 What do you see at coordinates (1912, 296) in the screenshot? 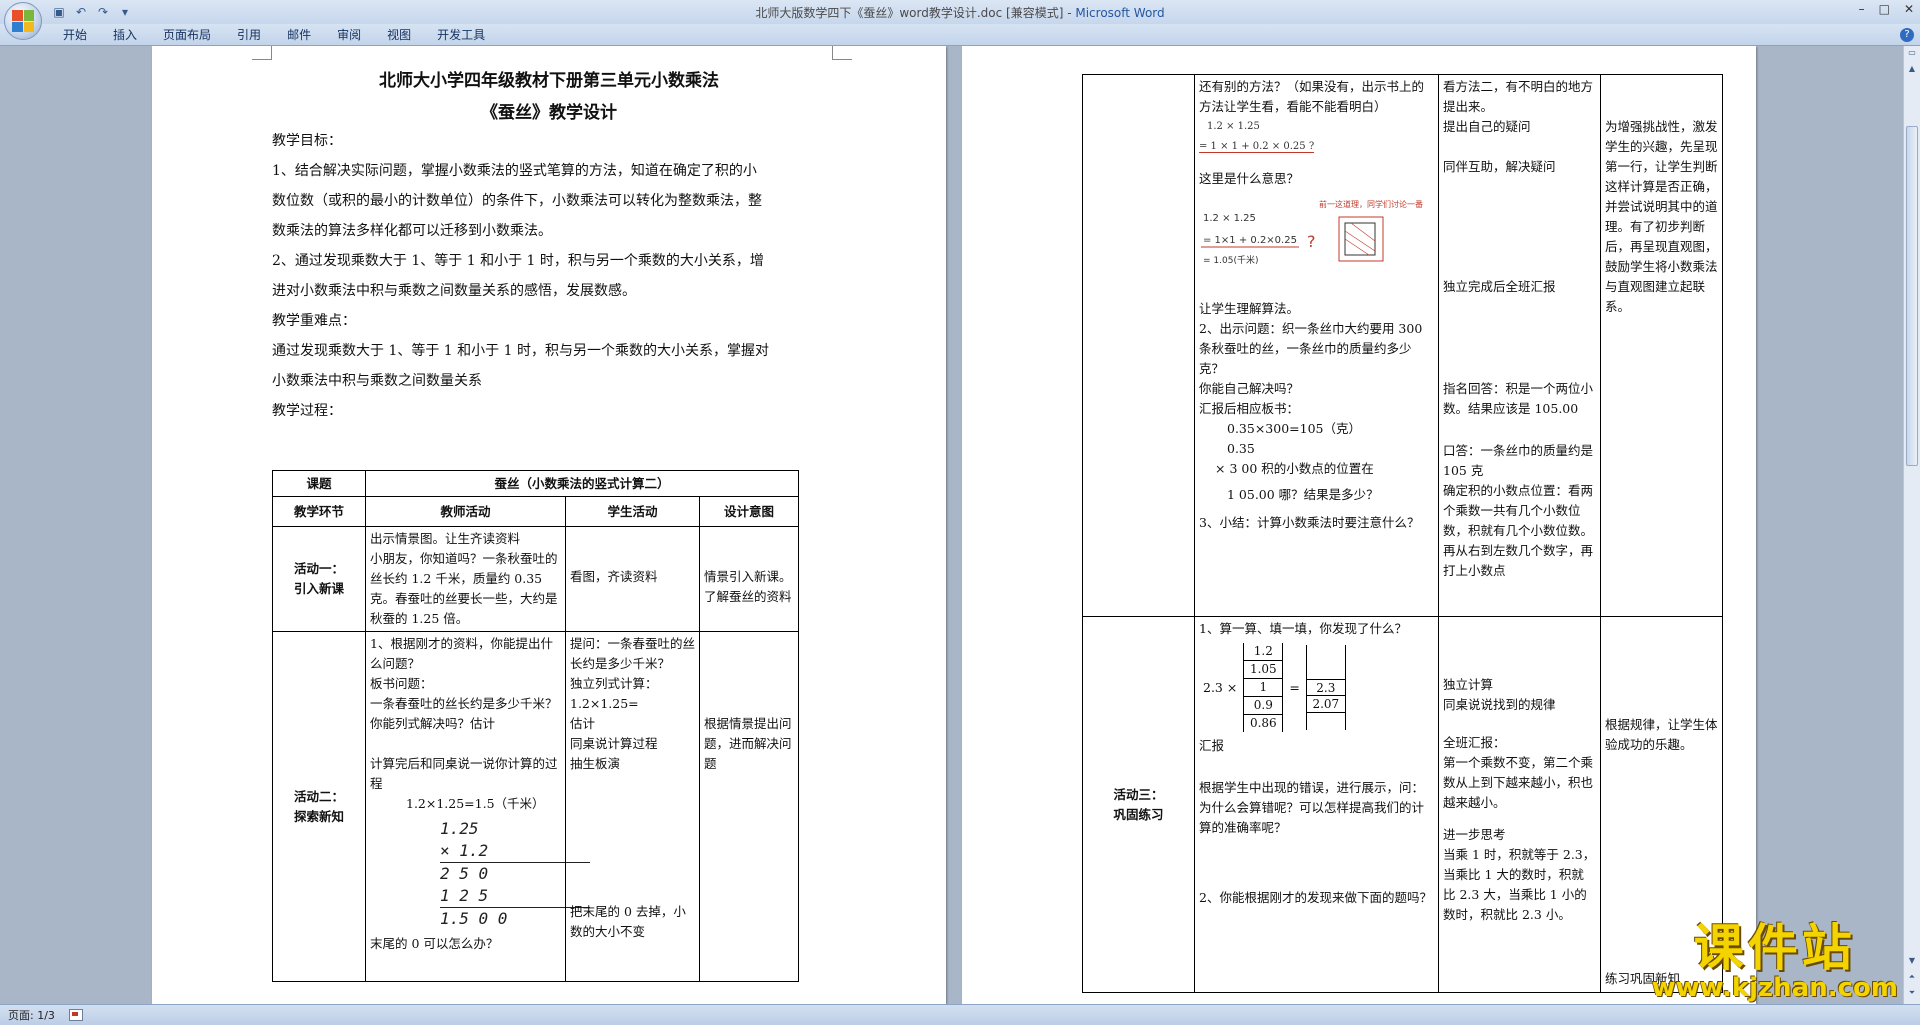
I see `scroll-thumb` at bounding box center [1912, 296].